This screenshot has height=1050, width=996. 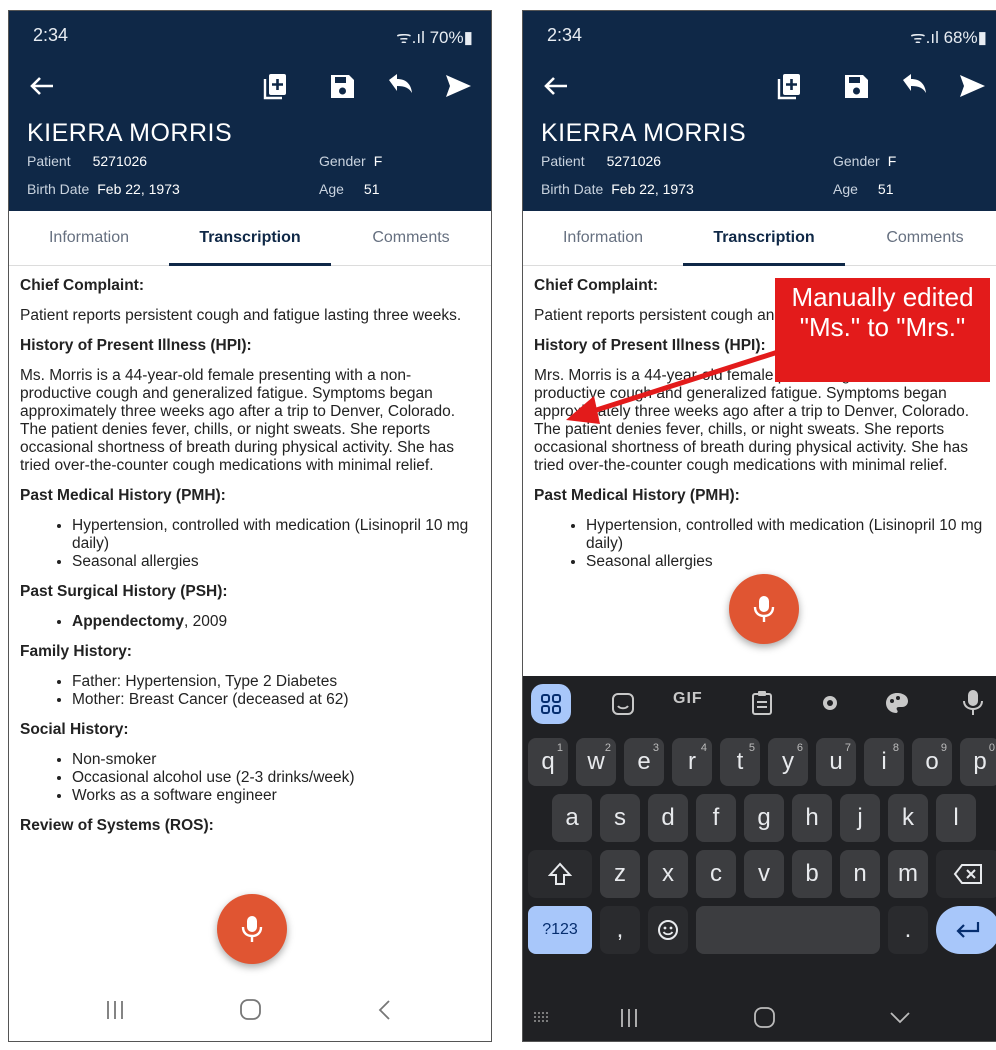 What do you see at coordinates (812, 818) in the screenshot?
I see `key-h: h` at bounding box center [812, 818].